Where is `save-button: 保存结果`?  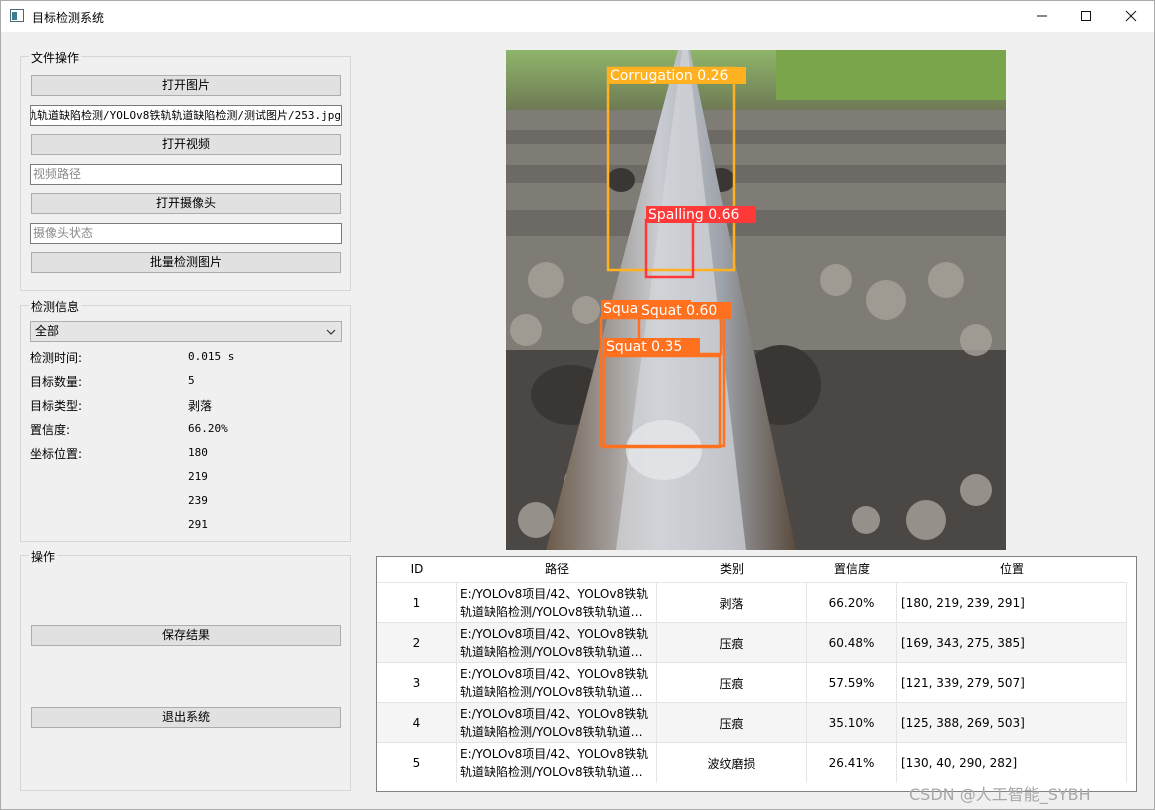
save-button: 保存结果 is located at coordinates (186, 635).